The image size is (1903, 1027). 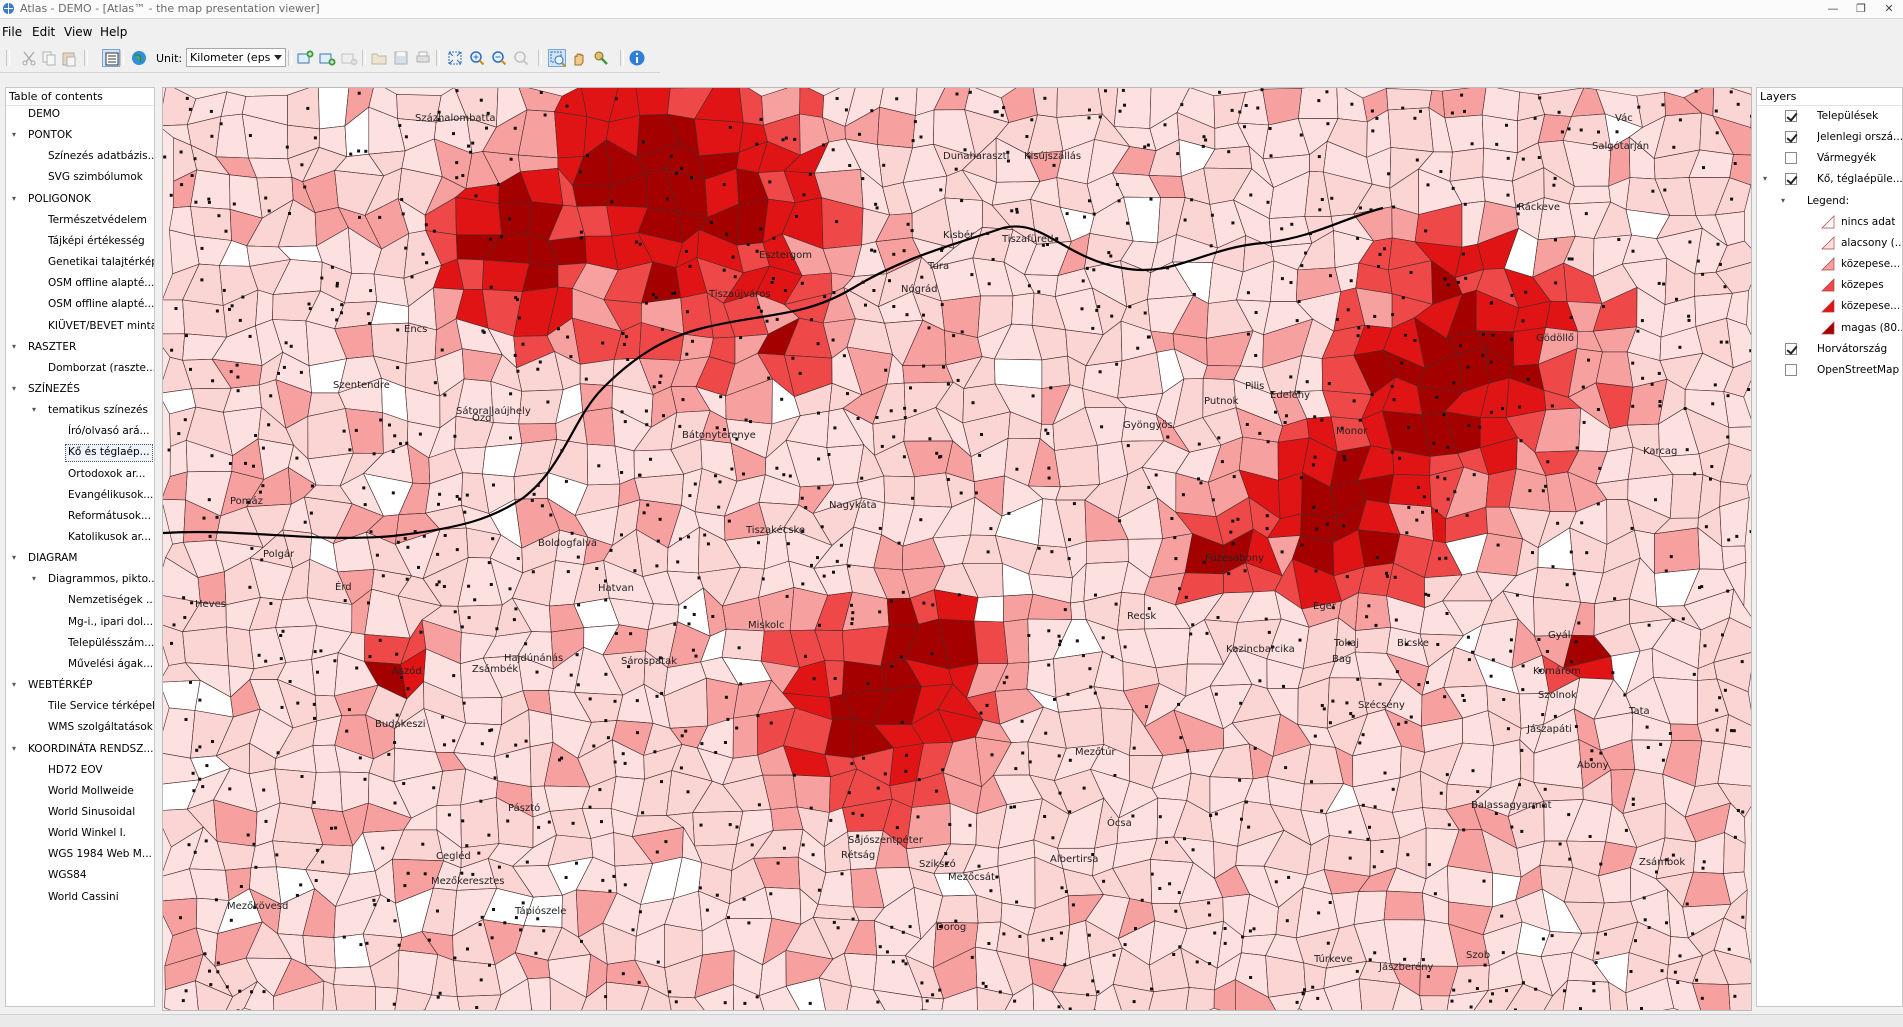 I want to click on add-layer-button, so click(x=305, y=58).